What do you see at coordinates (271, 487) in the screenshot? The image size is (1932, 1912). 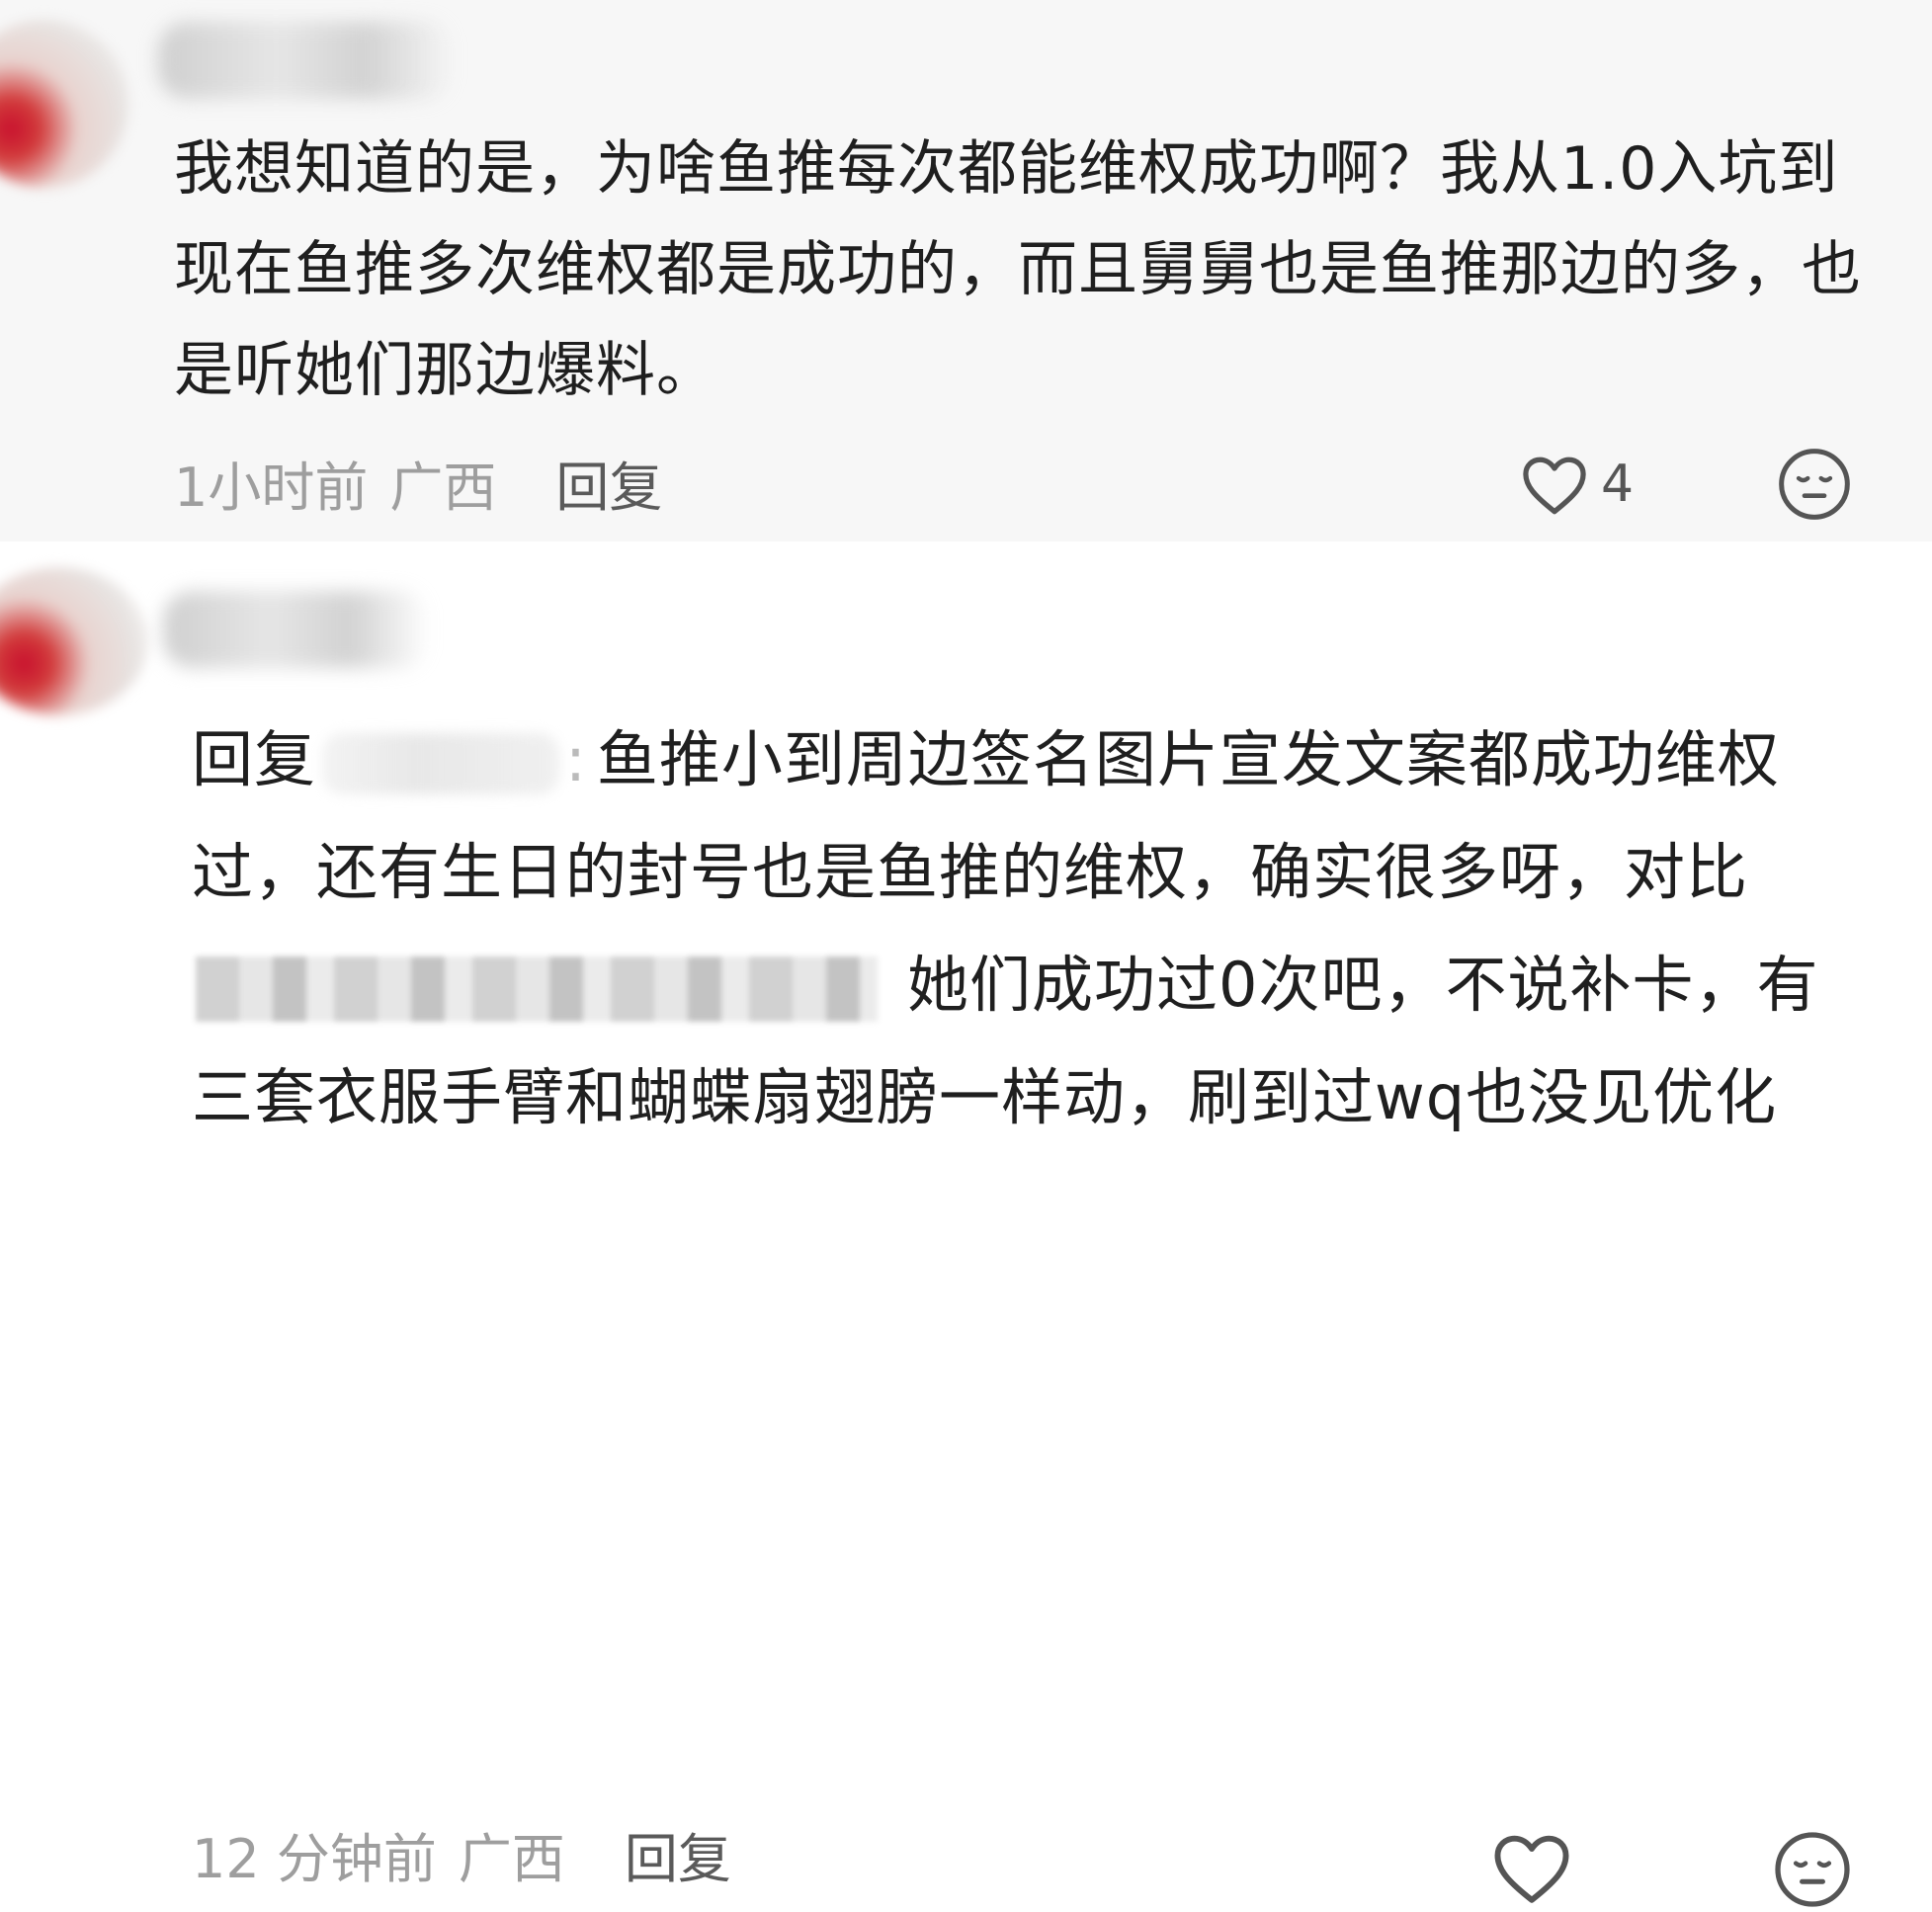 I see `comment-time: 1小时前` at bounding box center [271, 487].